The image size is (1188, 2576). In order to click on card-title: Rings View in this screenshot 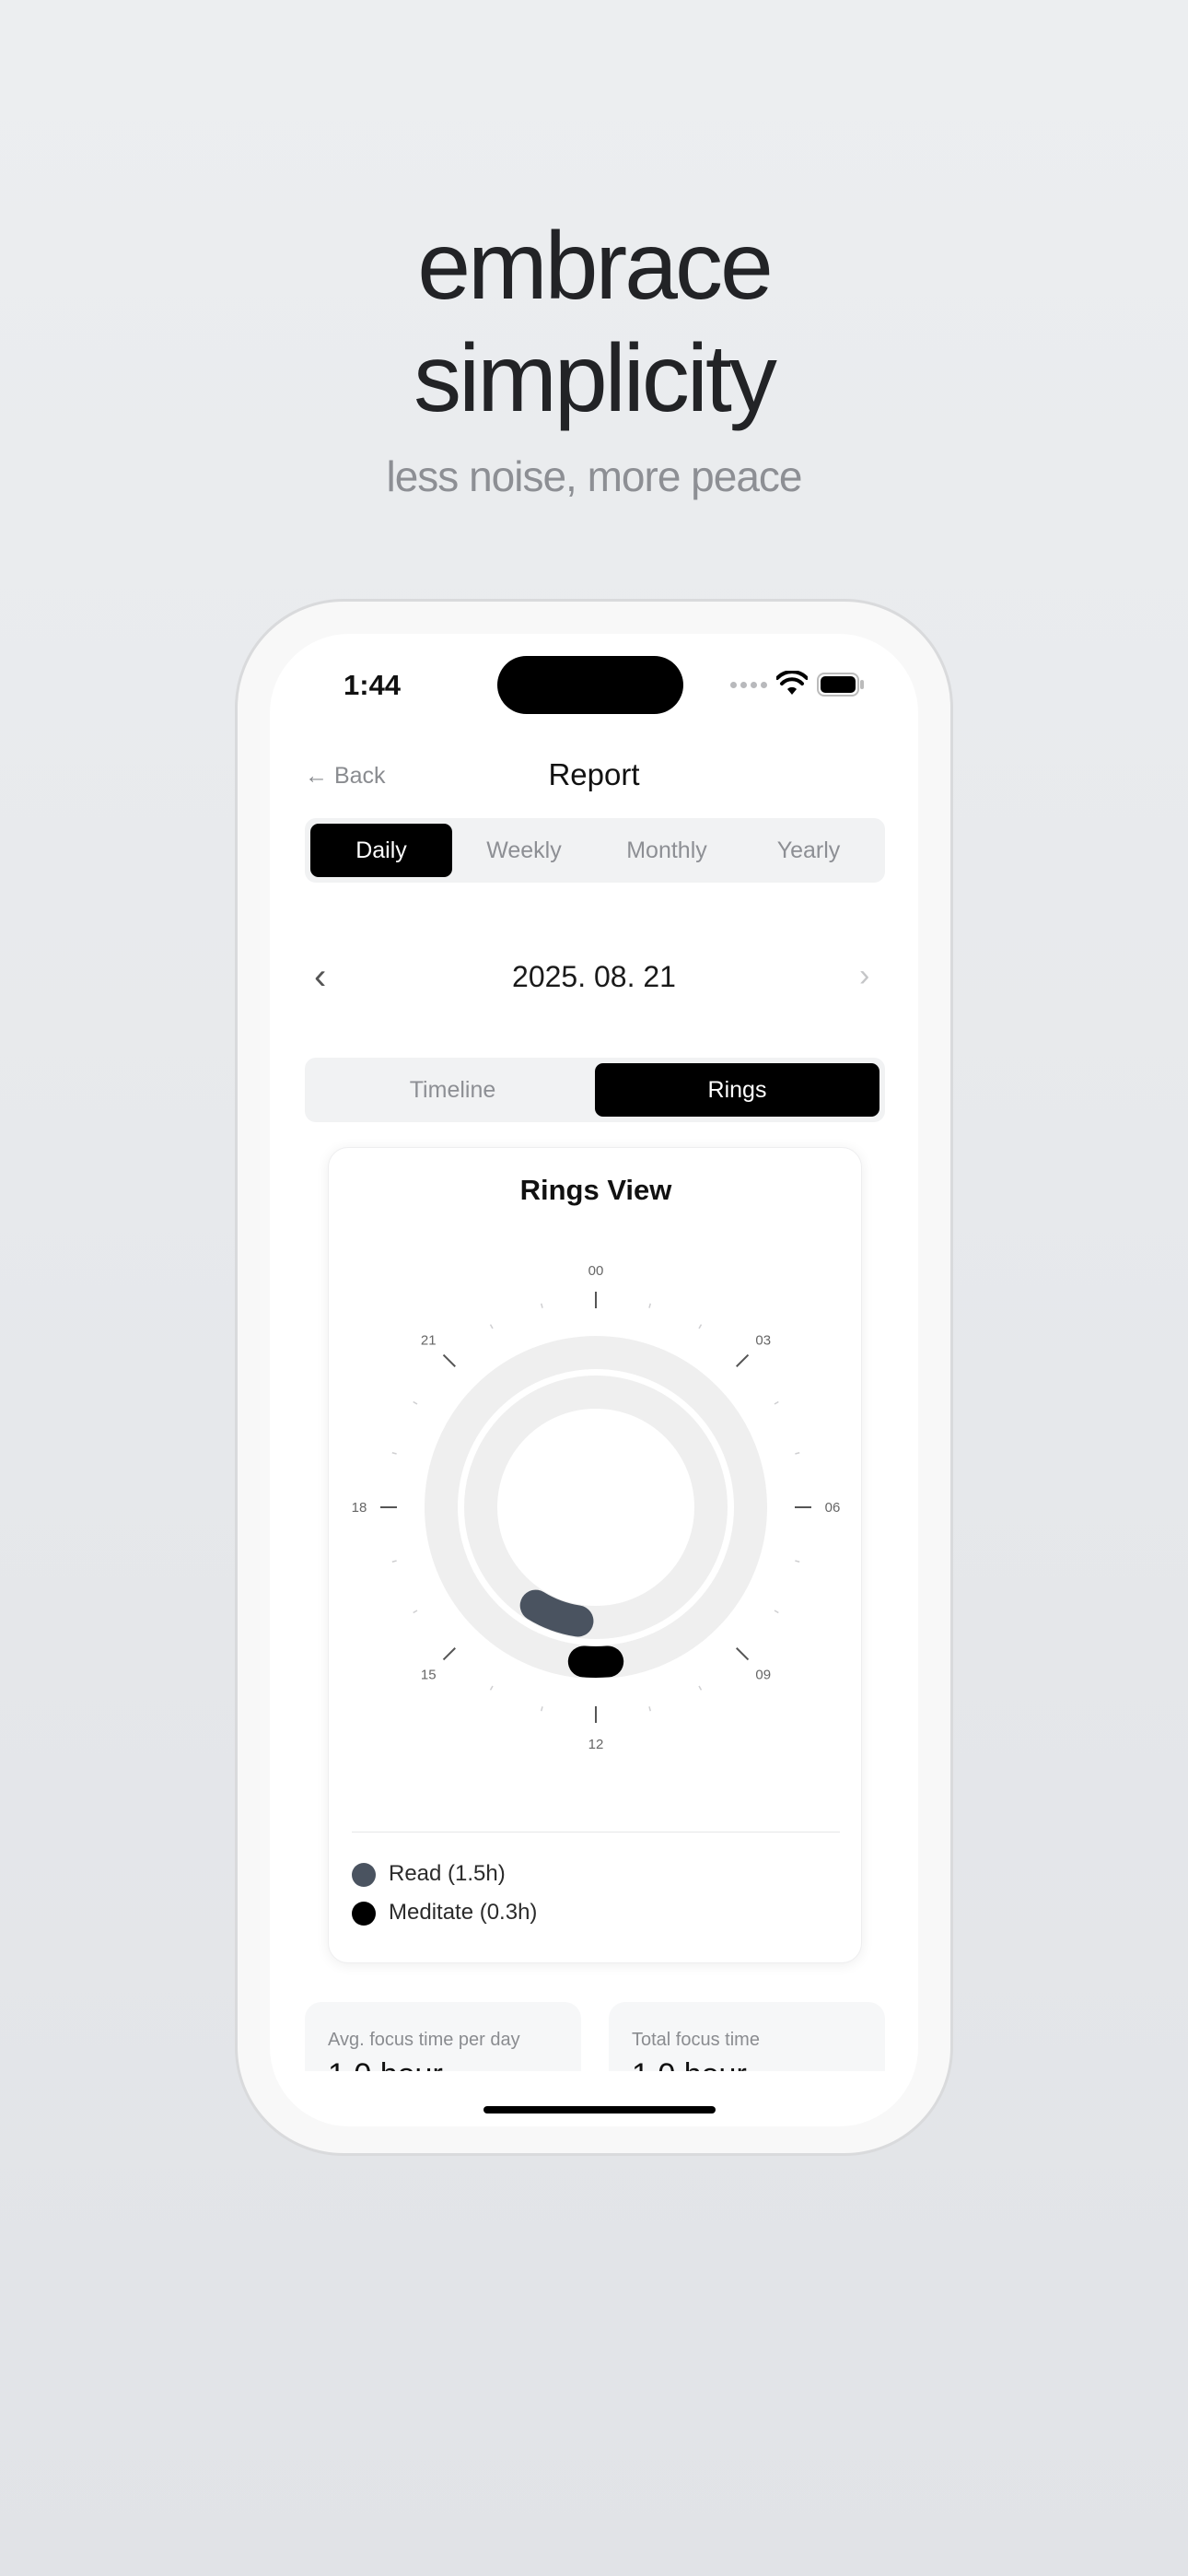, I will do `click(595, 1190)`.